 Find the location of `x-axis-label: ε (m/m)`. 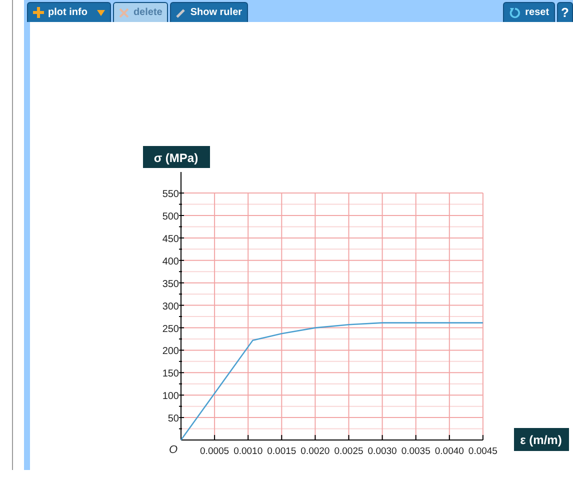

x-axis-label: ε (m/m) is located at coordinates (541, 439).